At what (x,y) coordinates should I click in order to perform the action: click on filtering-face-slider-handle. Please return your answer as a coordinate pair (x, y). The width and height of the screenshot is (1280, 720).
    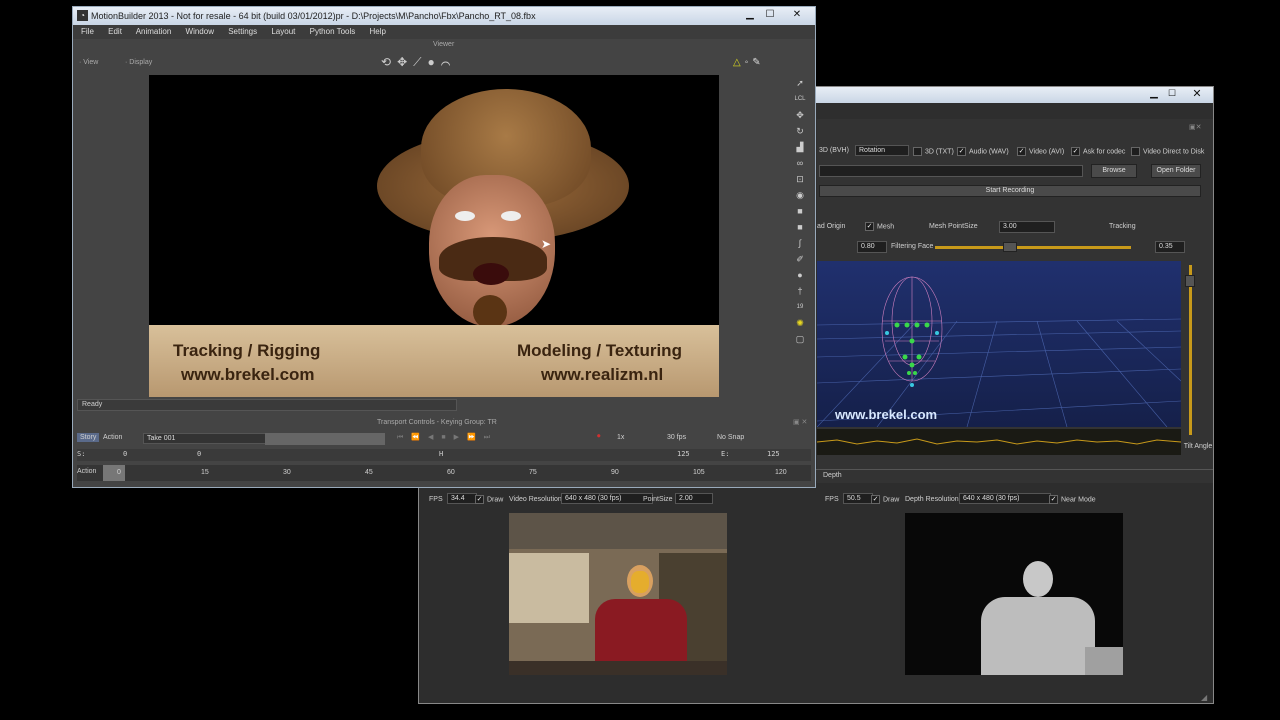
    Looking at the image, I should click on (1010, 247).